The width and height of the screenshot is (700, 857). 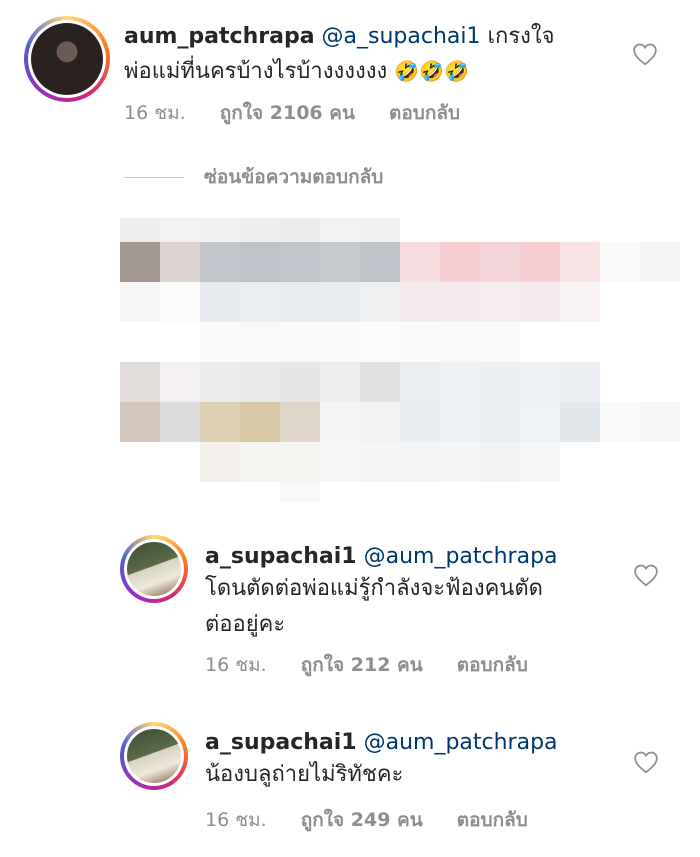 I want to click on reply-1-mention: @aum_patchrapa, so click(x=461, y=556).